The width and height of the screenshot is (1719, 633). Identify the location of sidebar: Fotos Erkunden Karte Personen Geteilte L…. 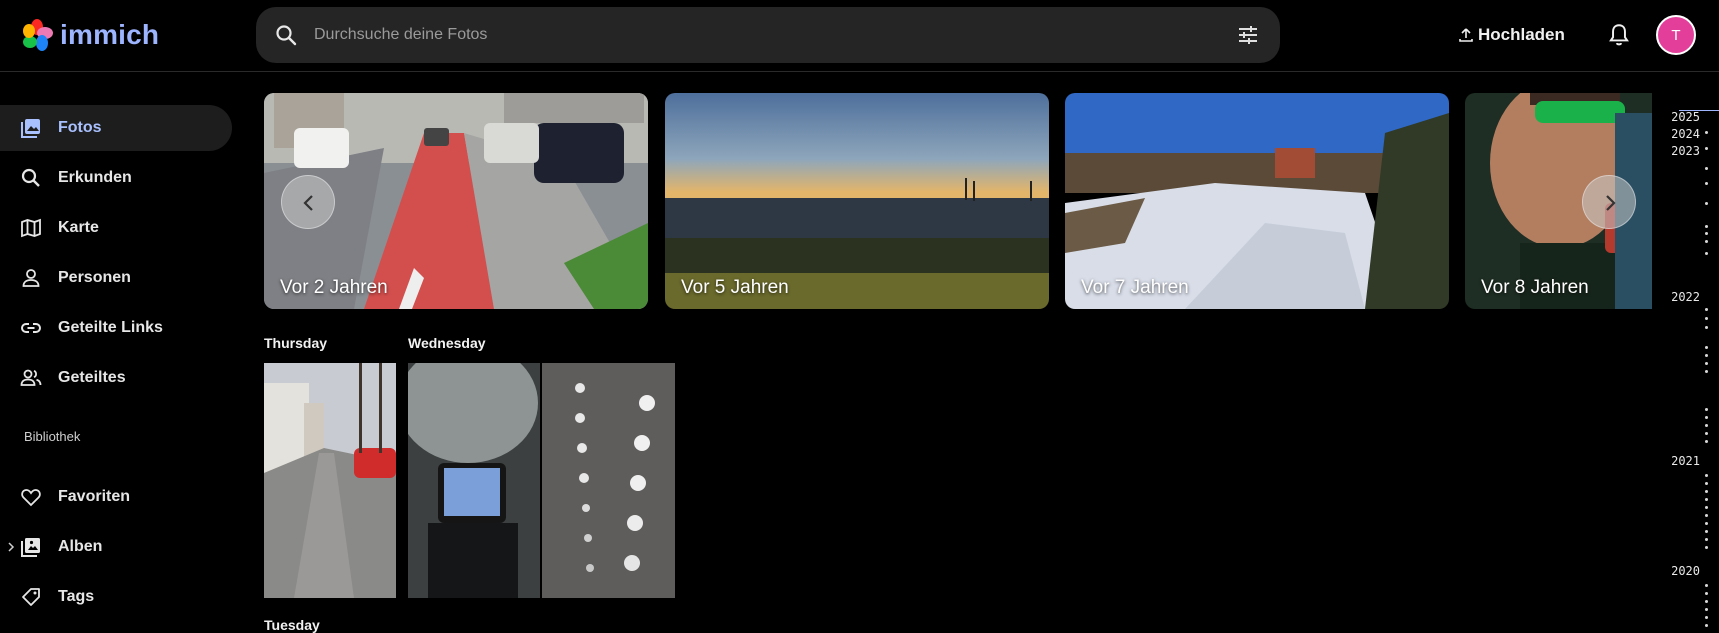
(120, 352).